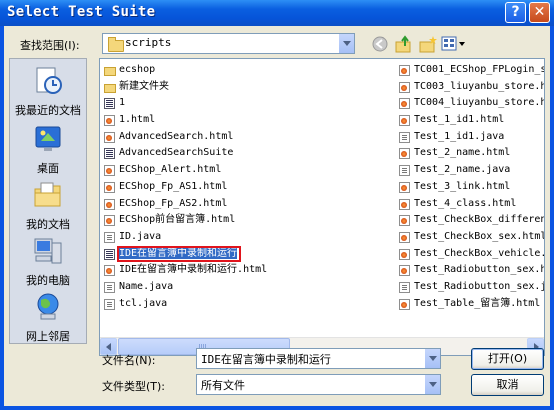  I want to click on desktop-icon, so click(48, 138).